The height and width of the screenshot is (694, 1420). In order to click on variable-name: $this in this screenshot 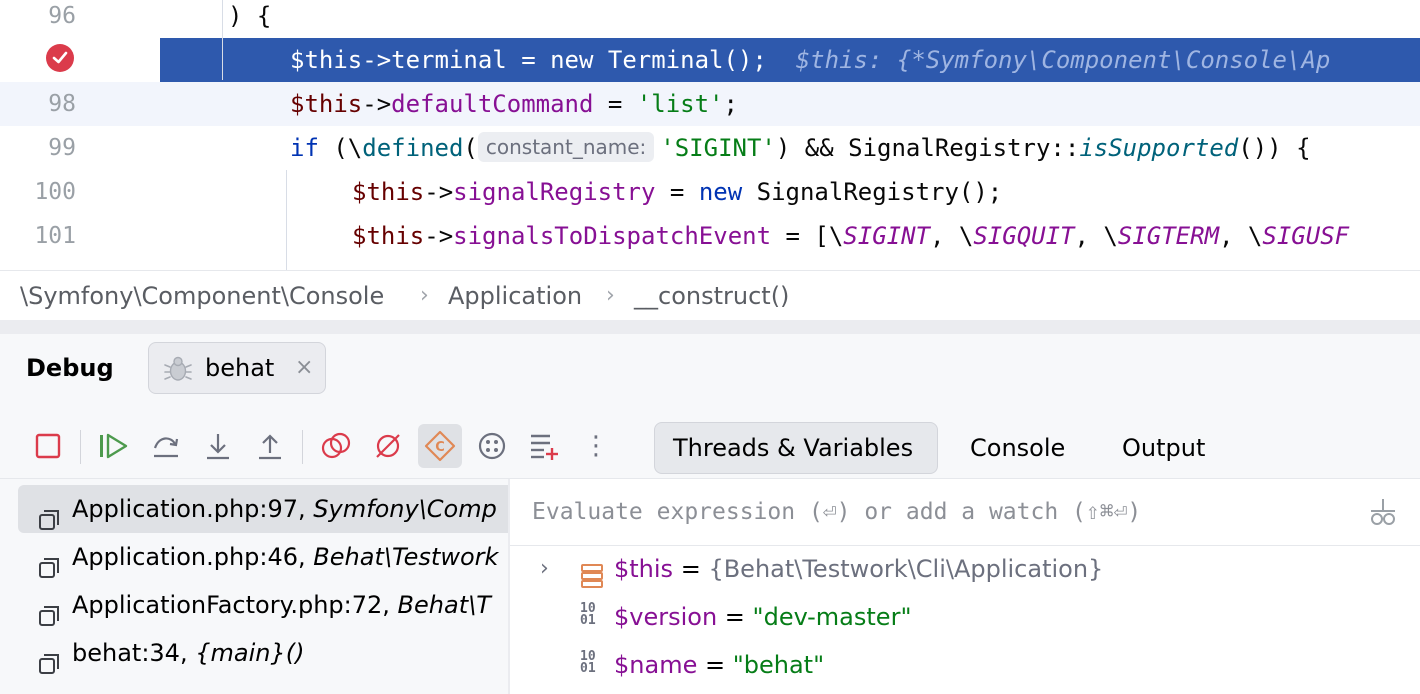, I will do `click(644, 569)`.